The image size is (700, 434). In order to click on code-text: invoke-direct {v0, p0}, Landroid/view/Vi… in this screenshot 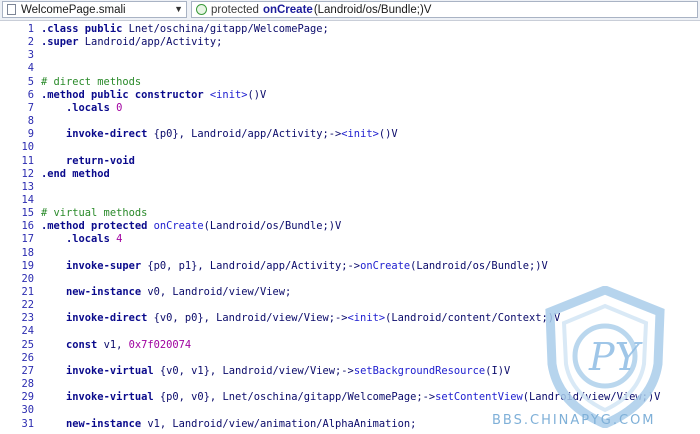, I will do `click(300, 318)`.